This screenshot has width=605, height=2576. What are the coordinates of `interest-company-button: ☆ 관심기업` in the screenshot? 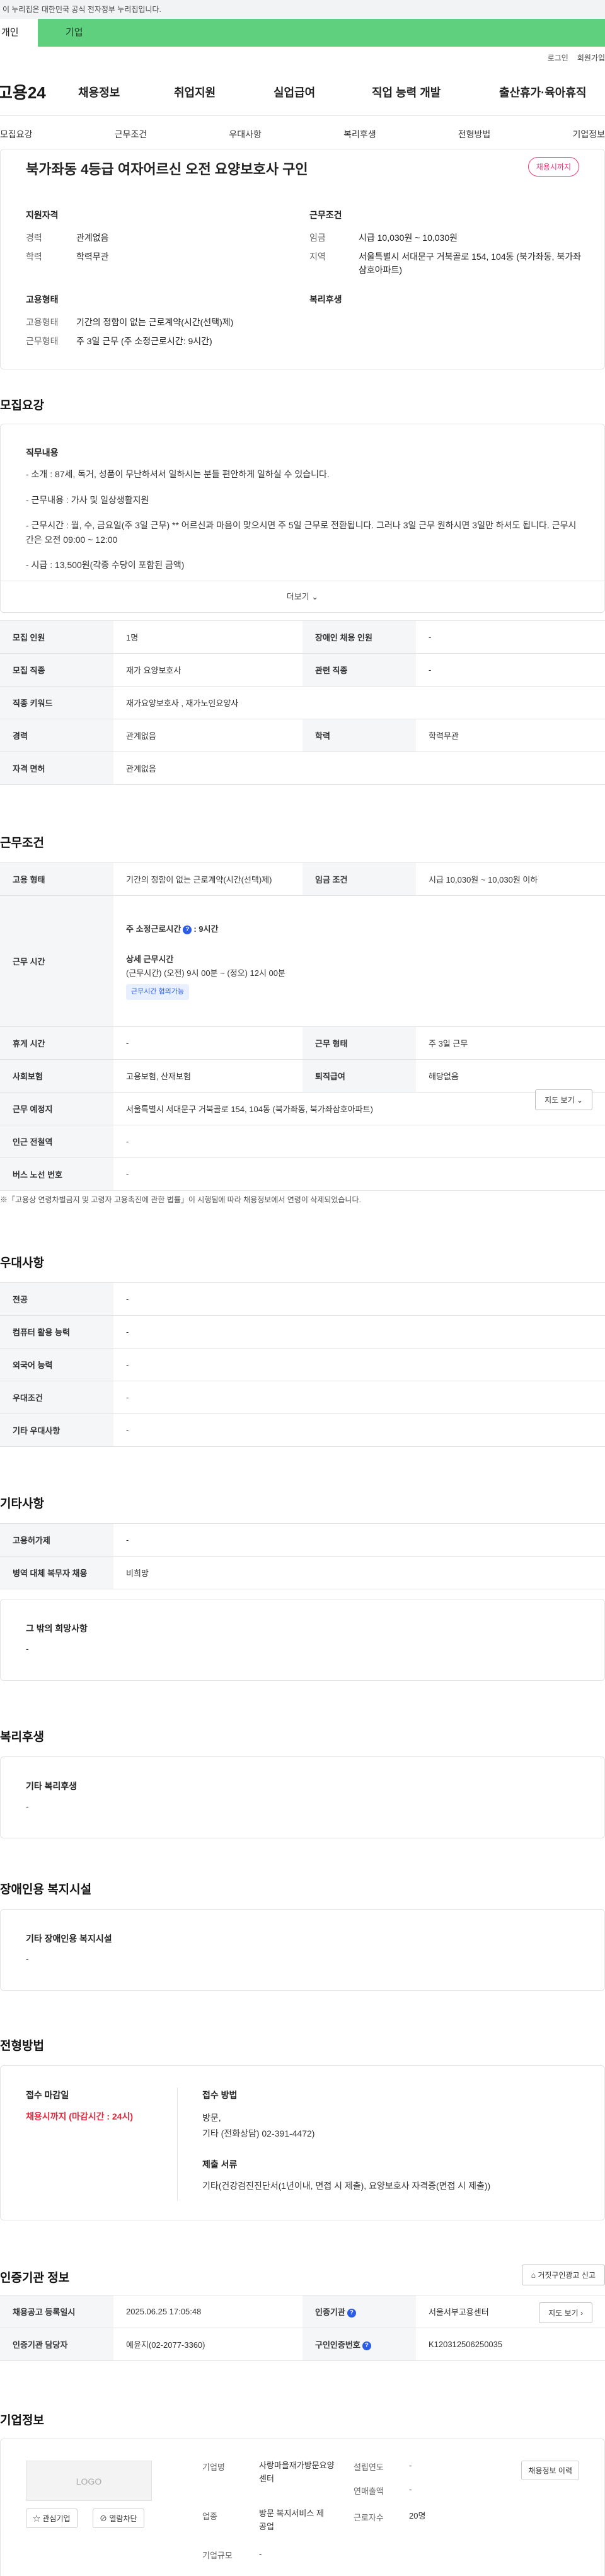 It's located at (52, 2518).